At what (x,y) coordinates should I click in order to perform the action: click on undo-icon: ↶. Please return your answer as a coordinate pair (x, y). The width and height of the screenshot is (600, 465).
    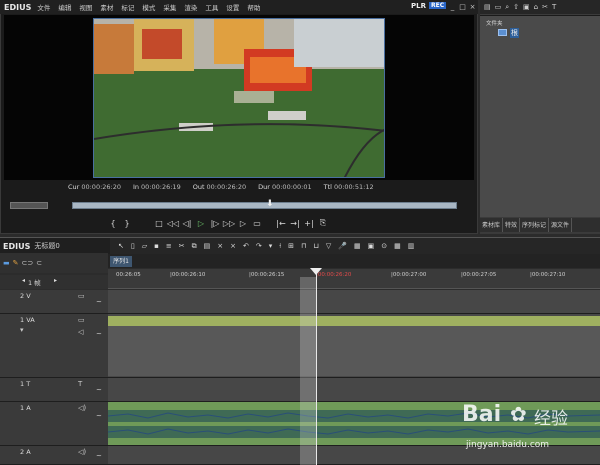
    Looking at the image, I should click on (246, 246).